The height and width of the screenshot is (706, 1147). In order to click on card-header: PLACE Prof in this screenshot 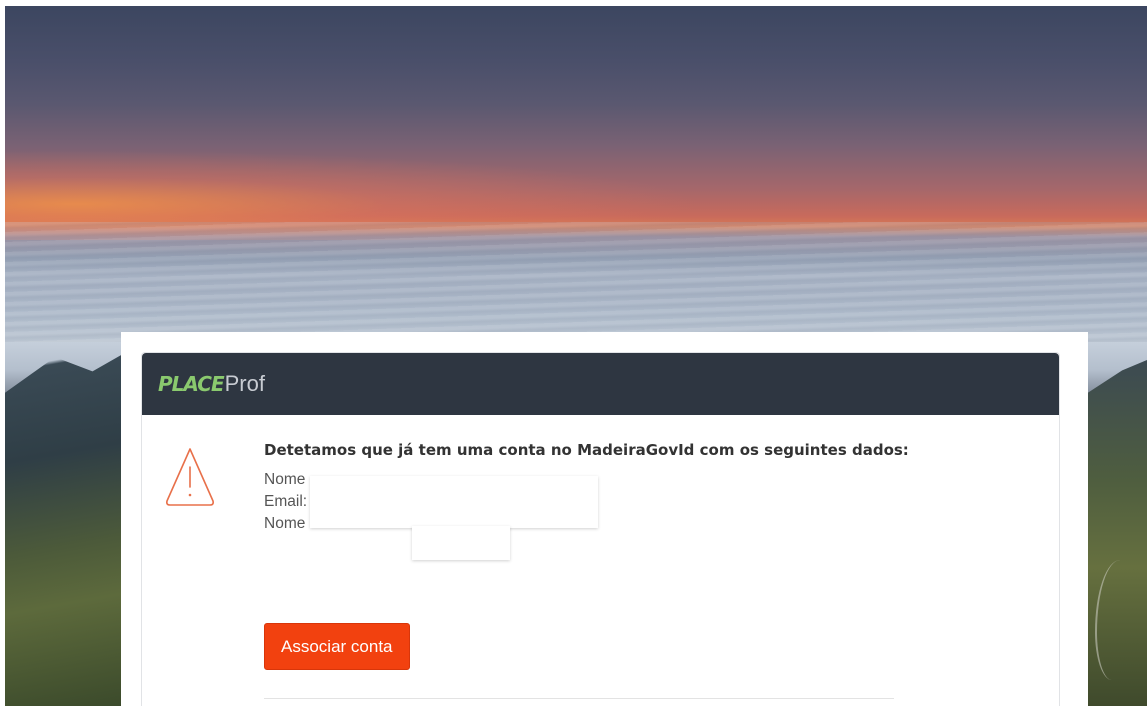, I will do `click(600, 384)`.